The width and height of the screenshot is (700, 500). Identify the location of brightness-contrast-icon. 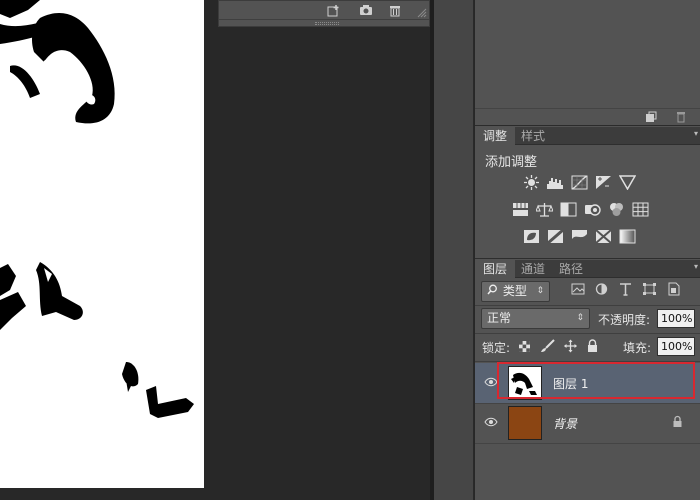
(531, 182).